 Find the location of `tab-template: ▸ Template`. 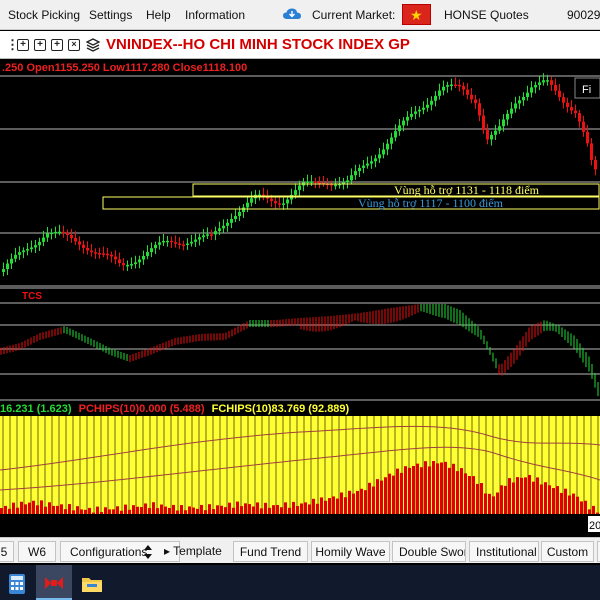

tab-template: ▸ Template is located at coordinates (197, 551).